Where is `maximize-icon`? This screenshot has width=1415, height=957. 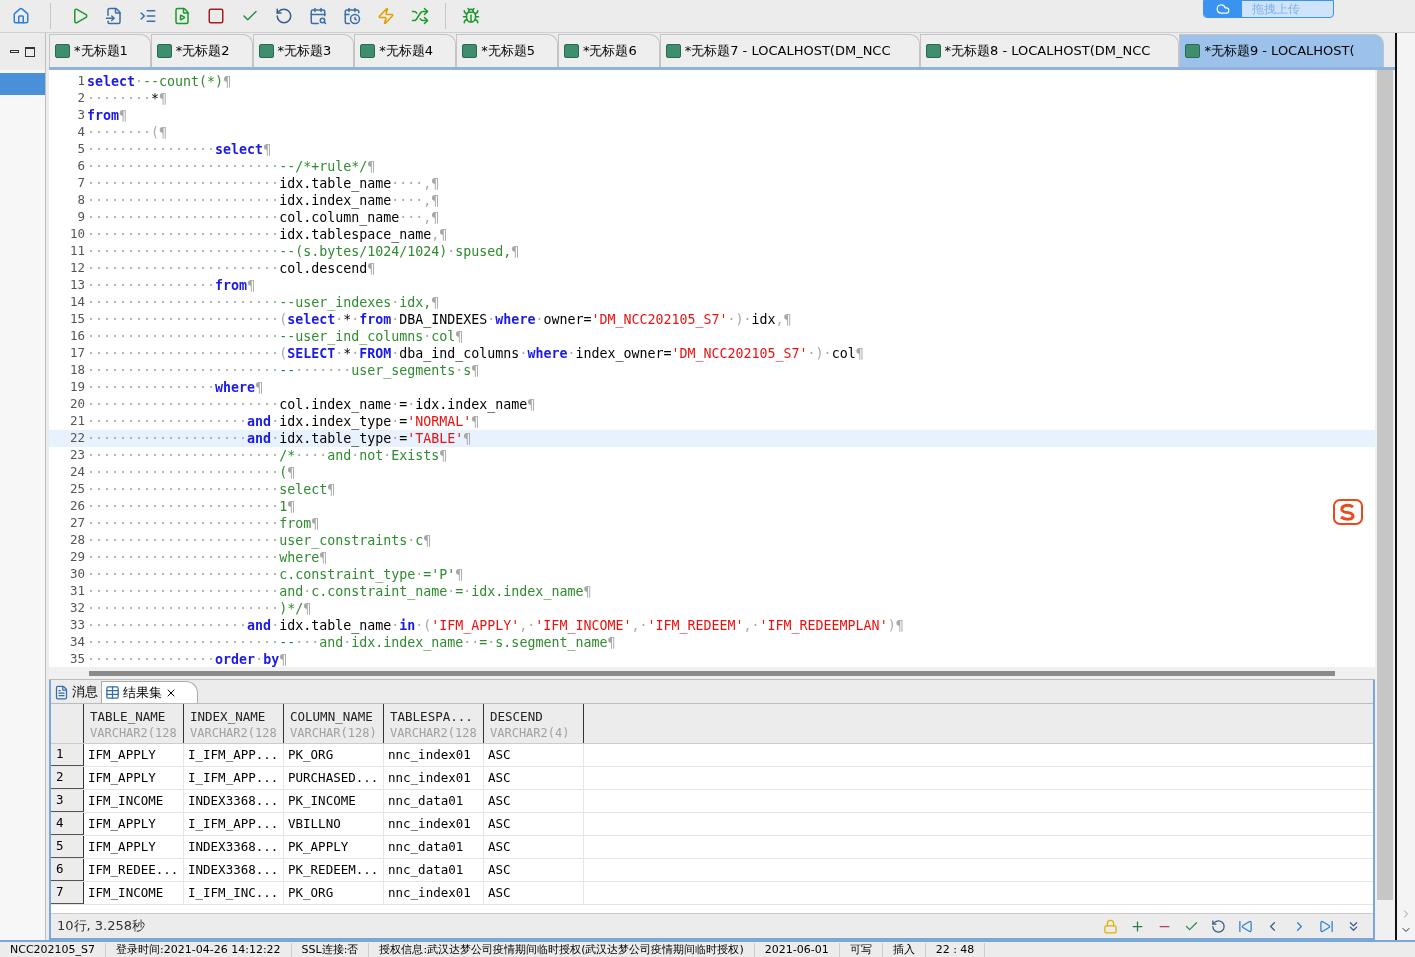
maximize-icon is located at coordinates (30, 51).